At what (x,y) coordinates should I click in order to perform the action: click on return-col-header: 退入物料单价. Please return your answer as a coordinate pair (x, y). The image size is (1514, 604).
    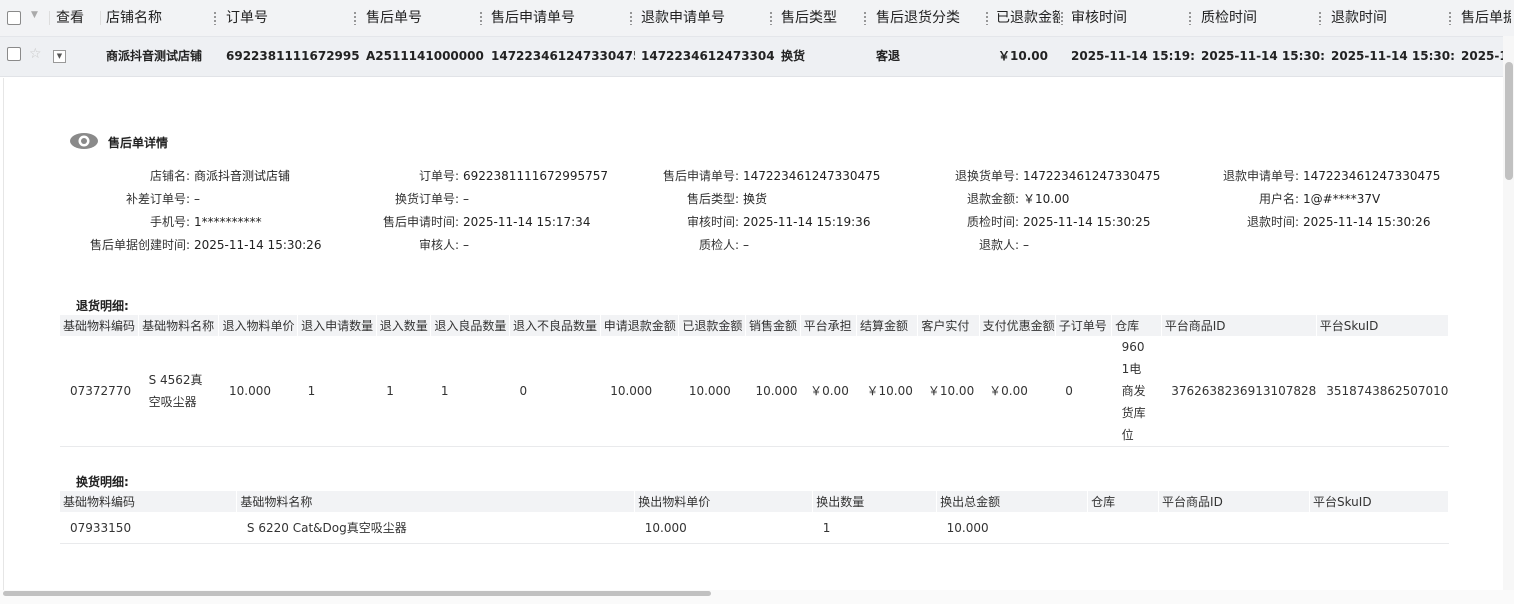
    Looking at the image, I should click on (258, 325).